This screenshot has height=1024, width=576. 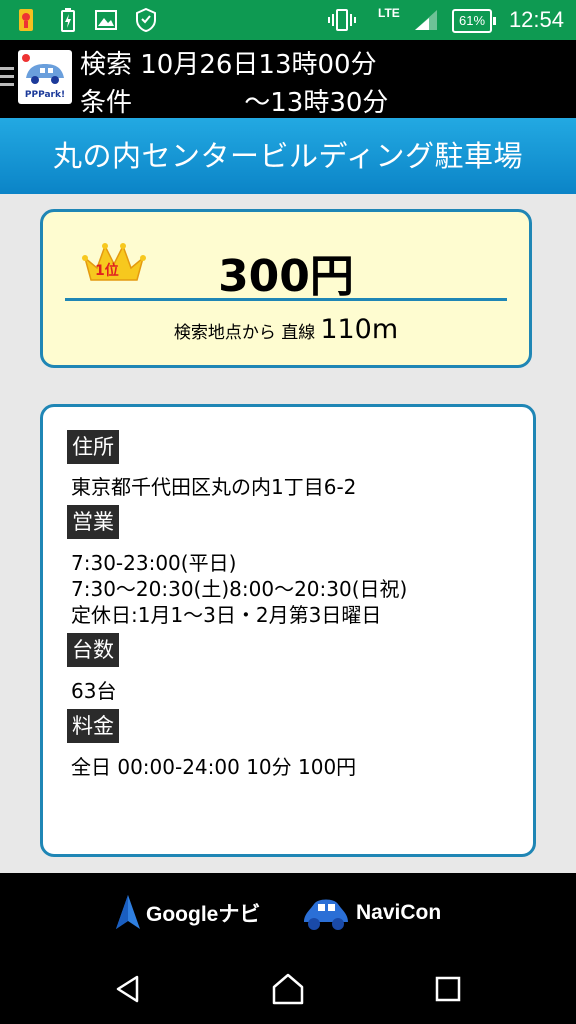 What do you see at coordinates (234, 103) in the screenshot?
I see `search-condition-line2: 条件 ～13時30分` at bounding box center [234, 103].